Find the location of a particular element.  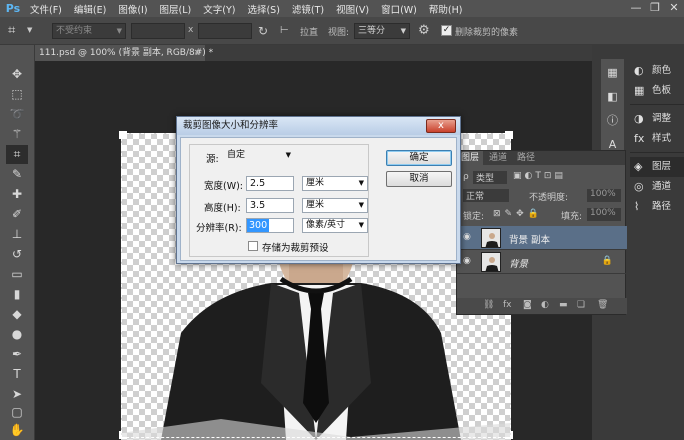

info-icon: ⓘ is located at coordinates (612, 120).